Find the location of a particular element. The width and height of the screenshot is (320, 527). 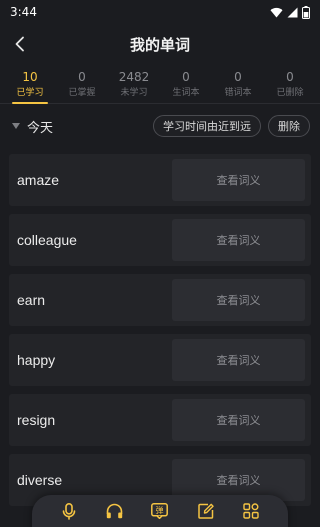

tab-label: 未学习 is located at coordinates (134, 92).